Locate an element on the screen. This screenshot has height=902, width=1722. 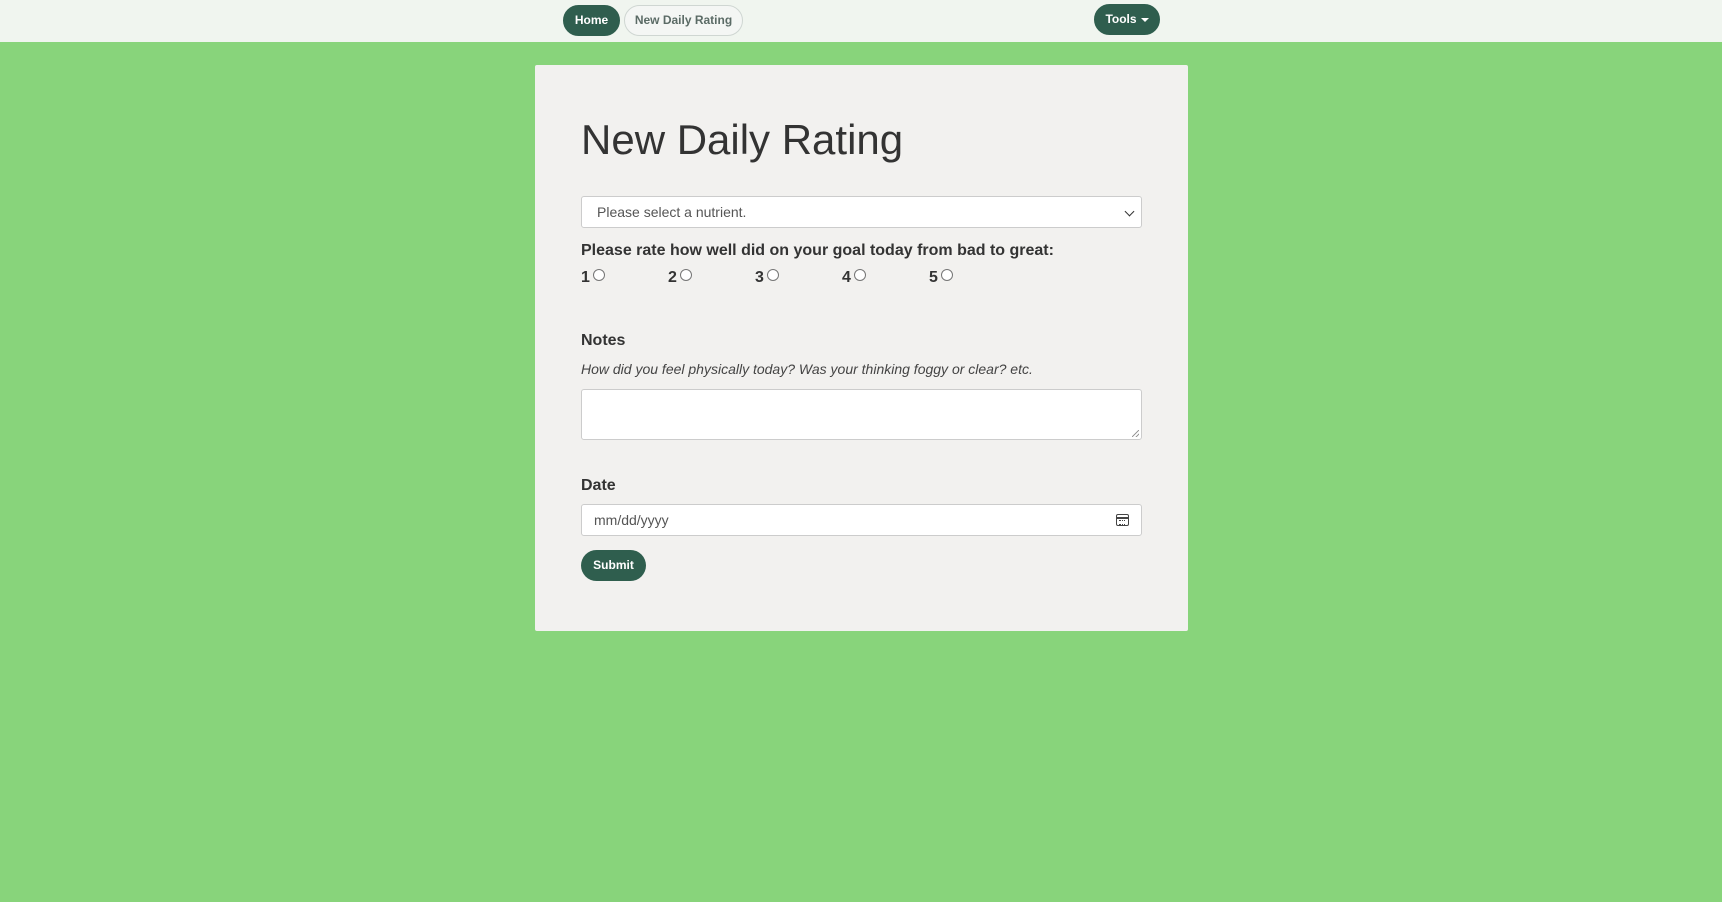
nutrient-select: Please select a nutrient. is located at coordinates (861, 212).